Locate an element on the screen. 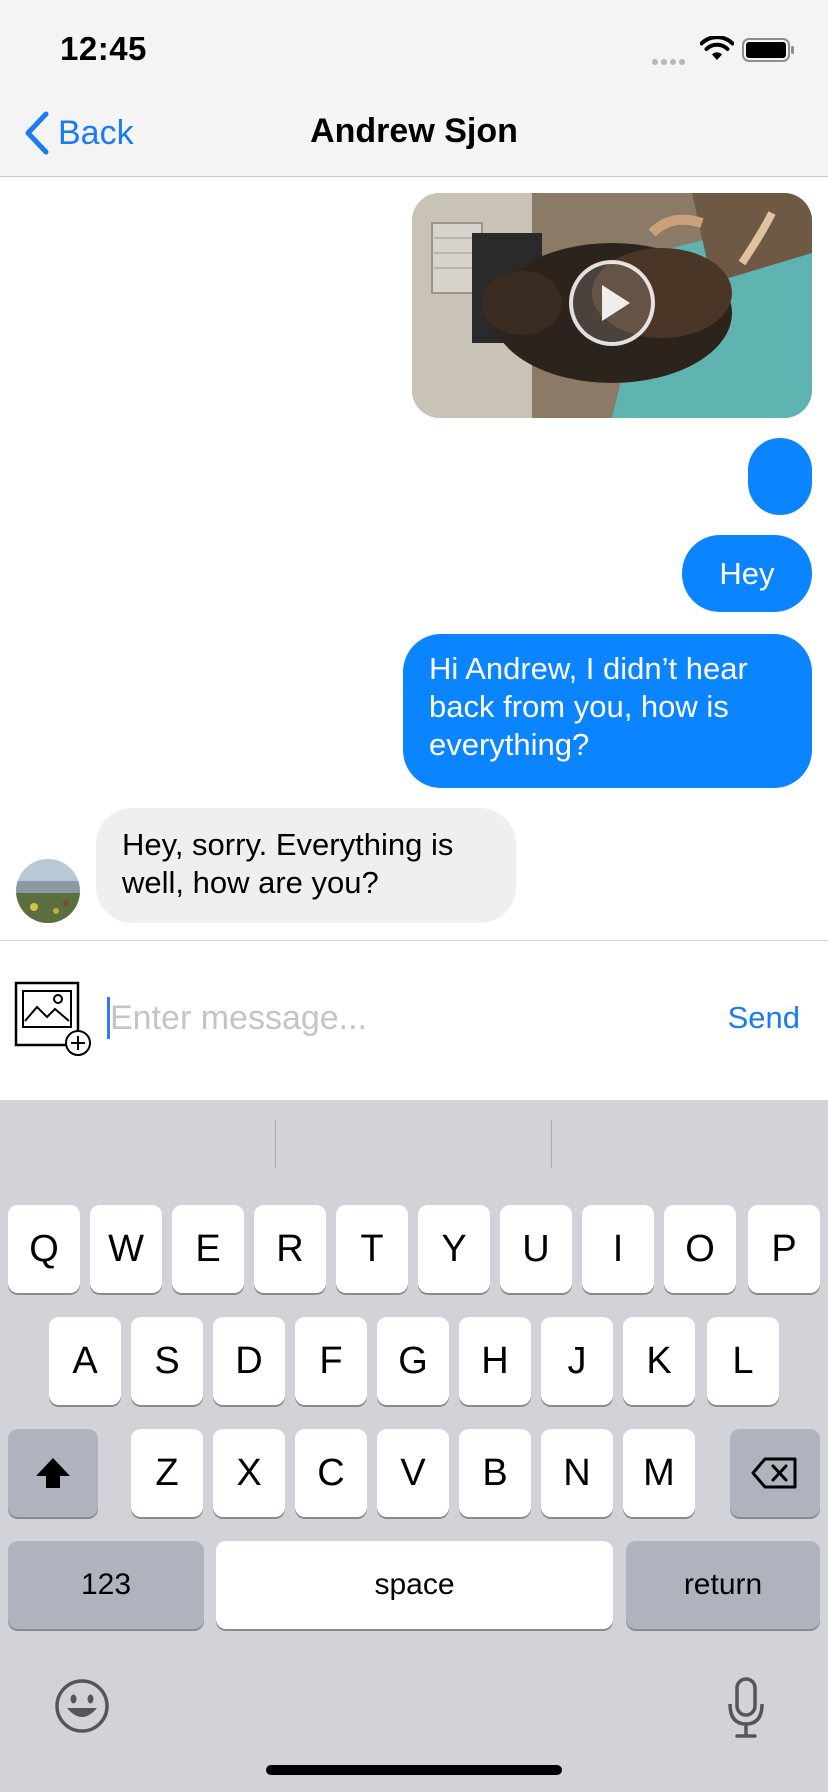 This screenshot has height=1792, width=828. input-divider is located at coordinates (414, 940).